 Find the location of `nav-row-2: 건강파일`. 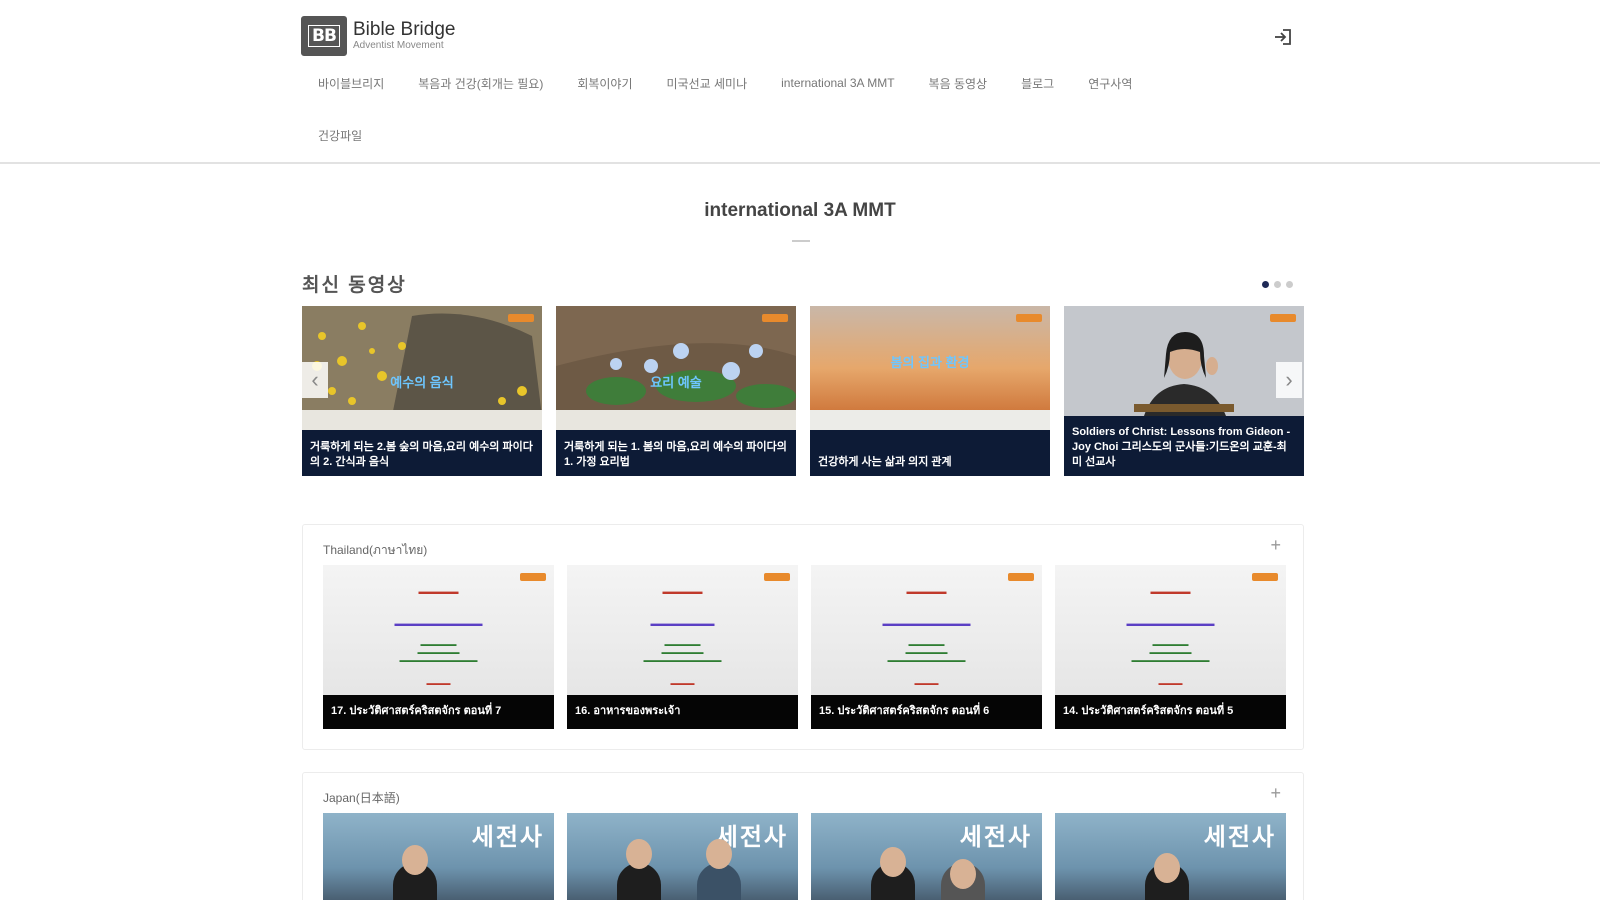

nav-row-2: 건강파일 is located at coordinates (790, 135).